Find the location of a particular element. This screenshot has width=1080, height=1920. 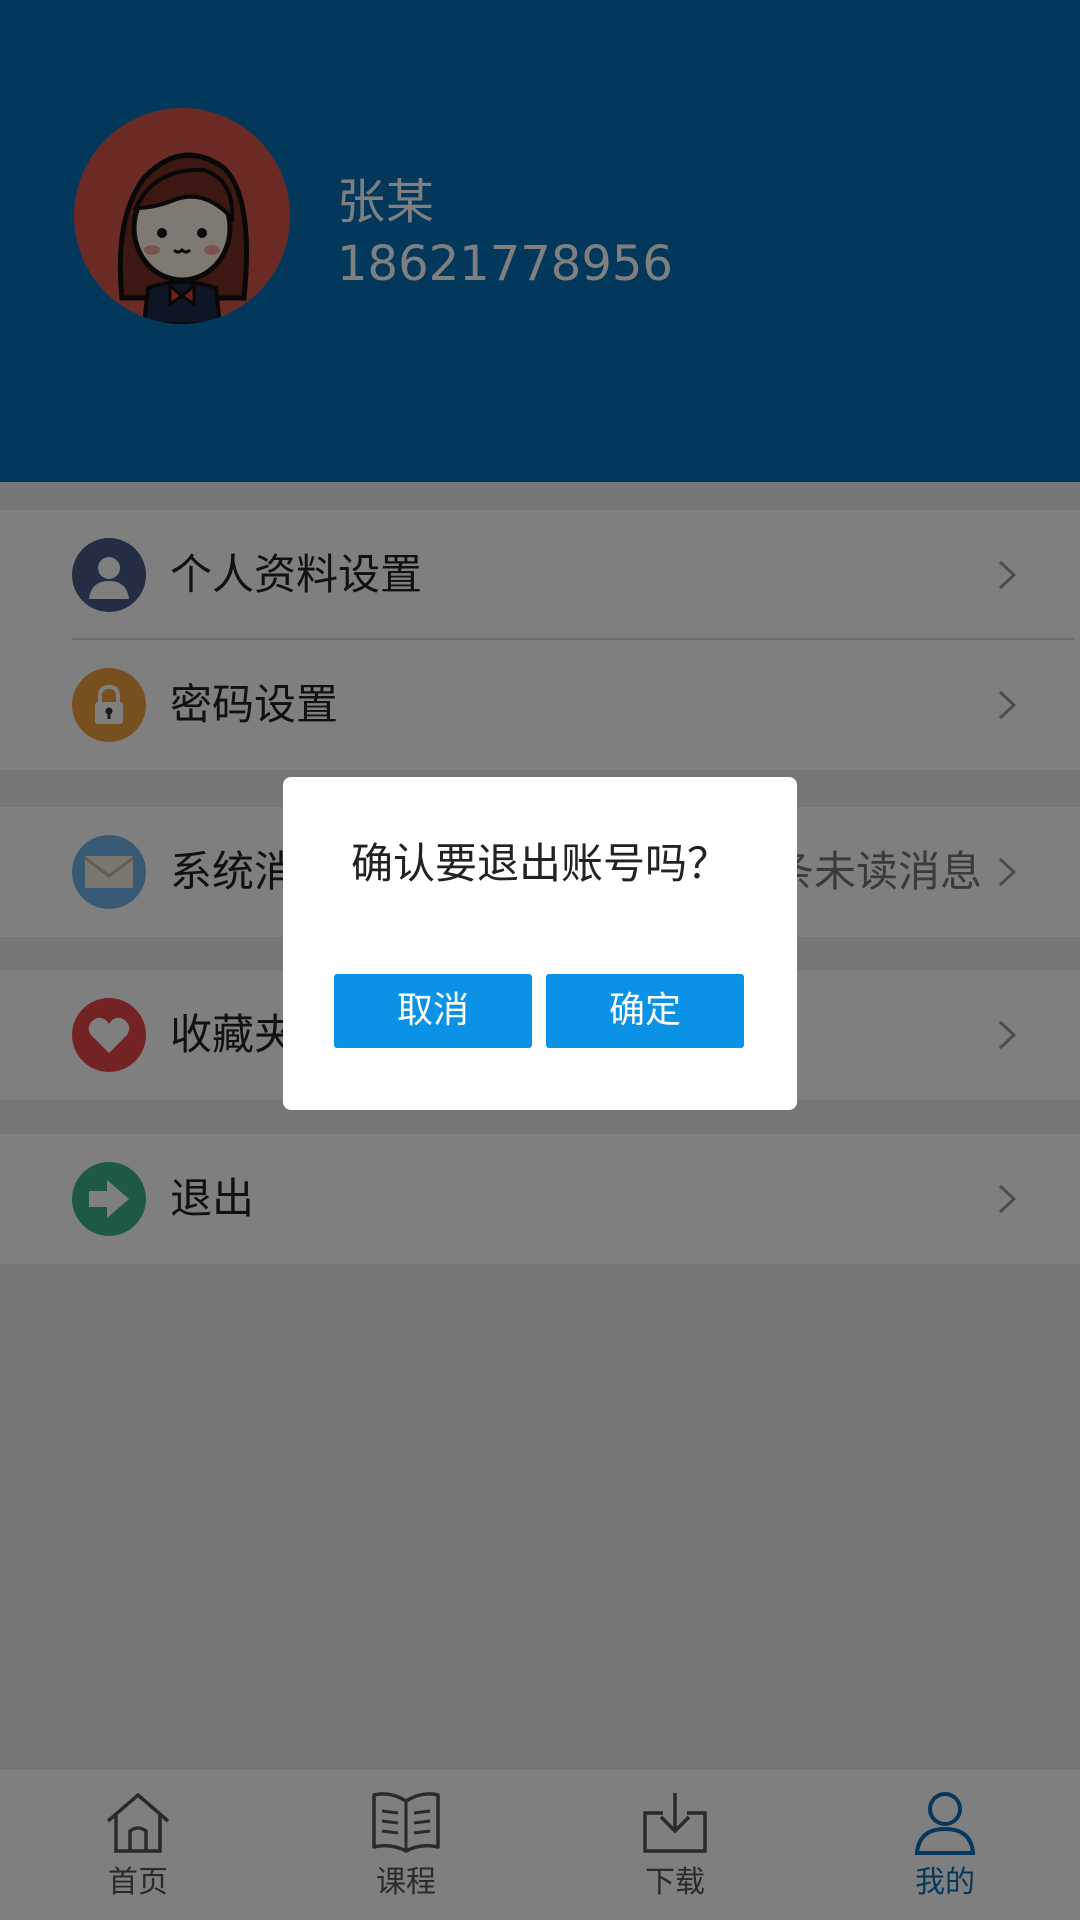

confirm-button: 确定 is located at coordinates (645, 1011).